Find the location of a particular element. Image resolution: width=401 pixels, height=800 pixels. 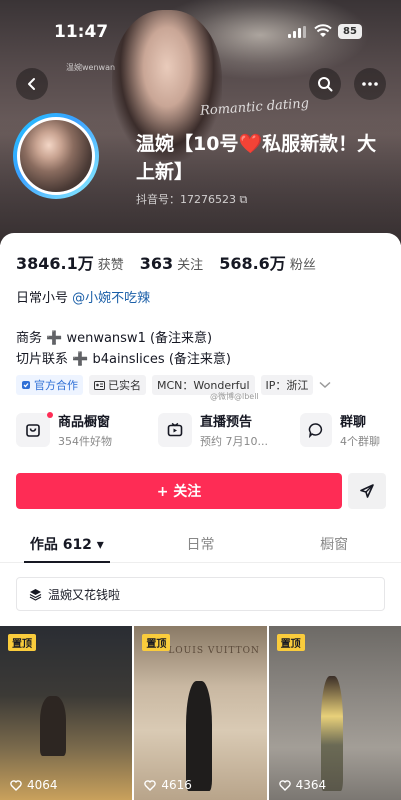

live-tv-icon is located at coordinates (175, 430).